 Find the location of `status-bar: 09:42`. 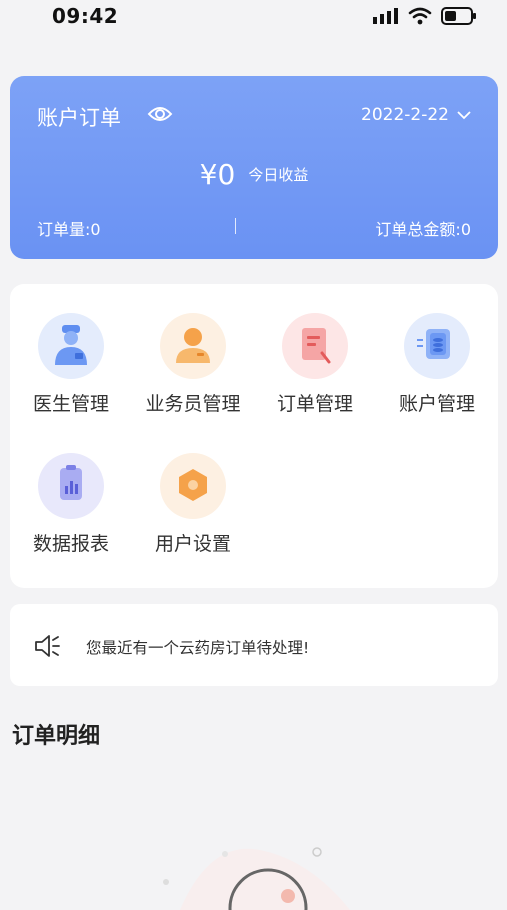

status-bar: 09:42 is located at coordinates (253, 17).